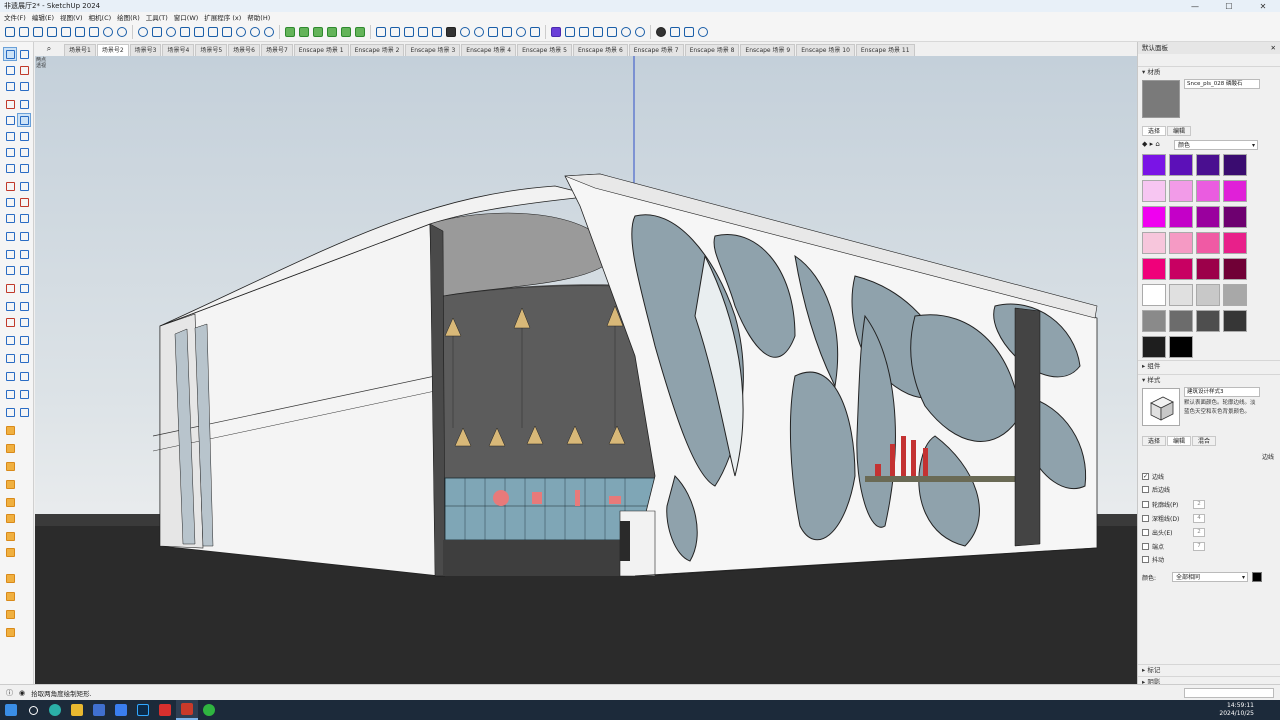 The width and height of the screenshot is (1280, 720). What do you see at coordinates (1263, 6) in the screenshot?
I see `close-button: ✕` at bounding box center [1263, 6].